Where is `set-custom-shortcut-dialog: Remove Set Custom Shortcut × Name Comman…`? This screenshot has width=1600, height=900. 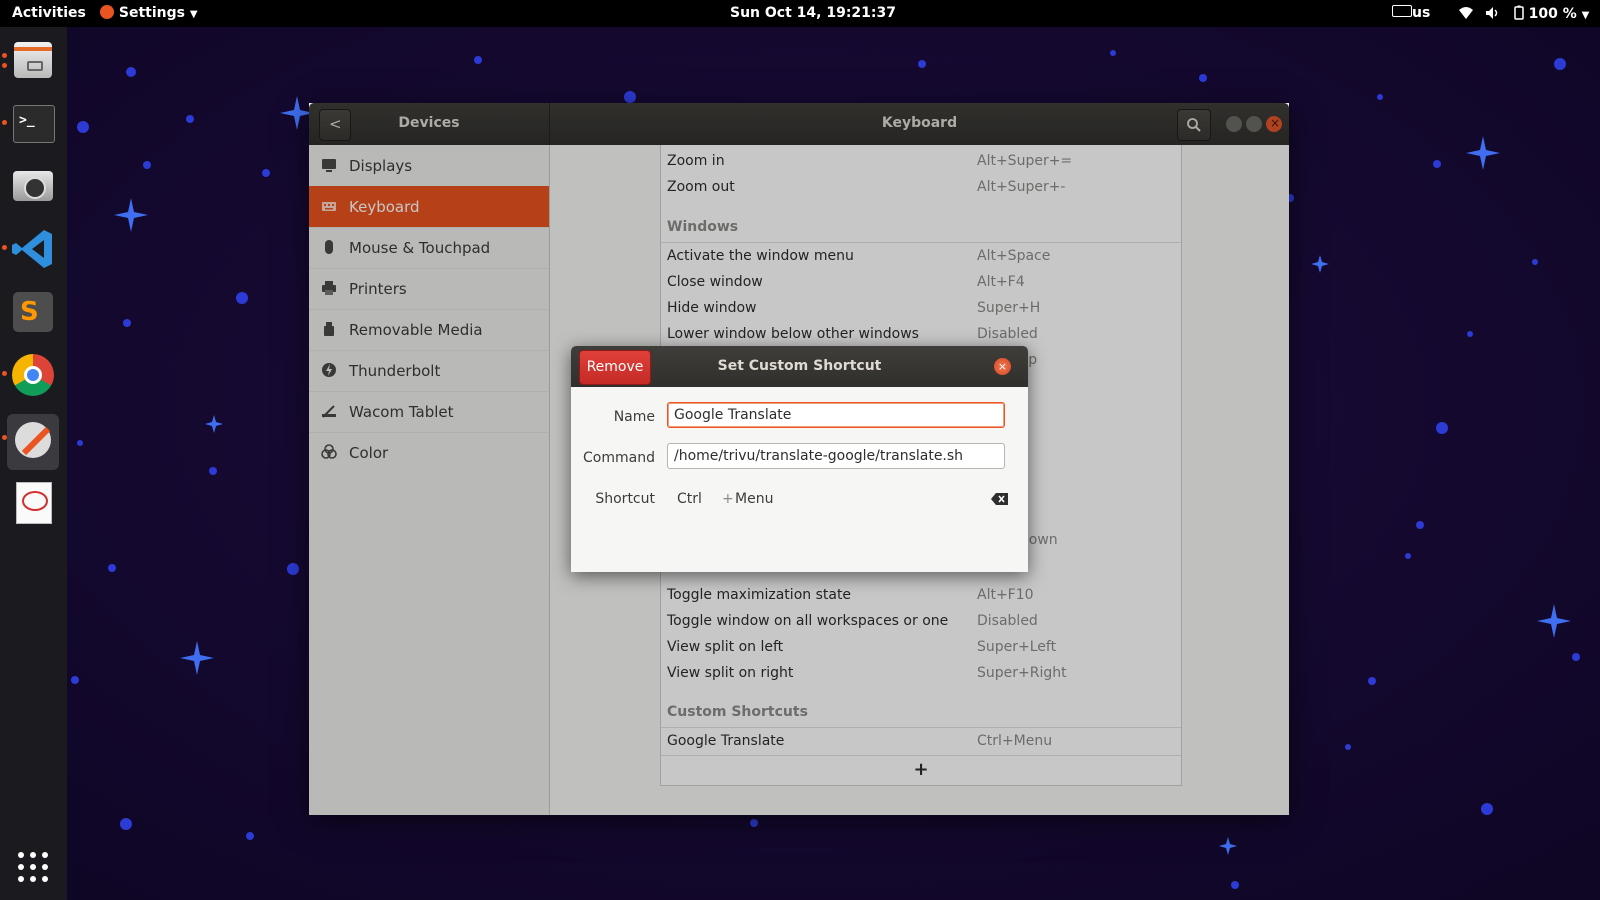 set-custom-shortcut-dialog: Remove Set Custom Shortcut × Name Comman… is located at coordinates (799, 459).